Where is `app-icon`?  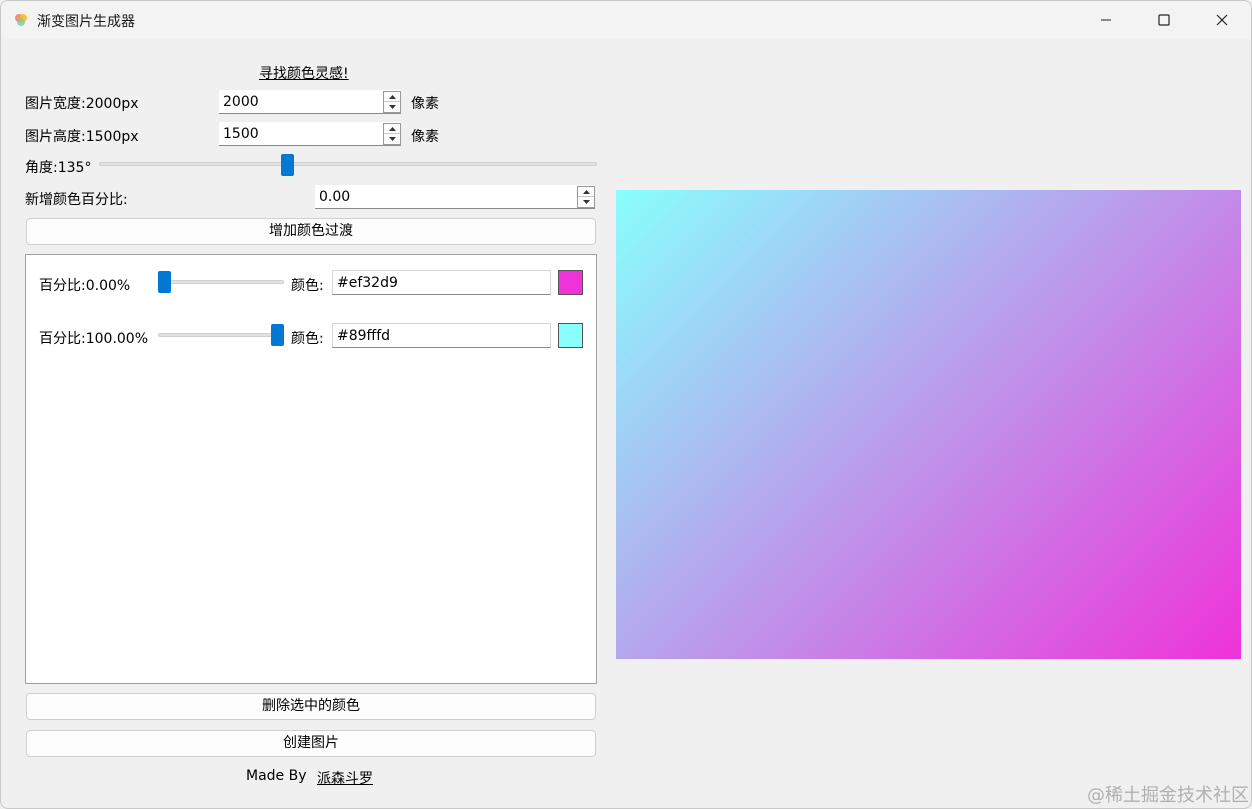
app-icon is located at coordinates (21, 20).